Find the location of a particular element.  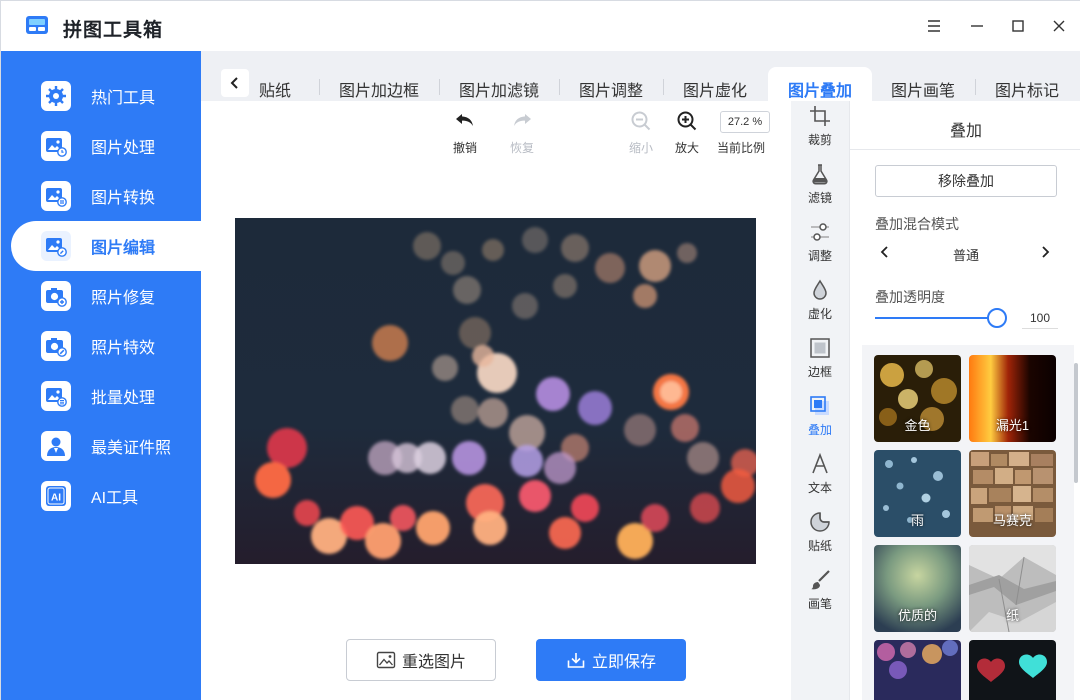

overlay-thumb-mosaic: 马赛克 is located at coordinates (1012, 493).